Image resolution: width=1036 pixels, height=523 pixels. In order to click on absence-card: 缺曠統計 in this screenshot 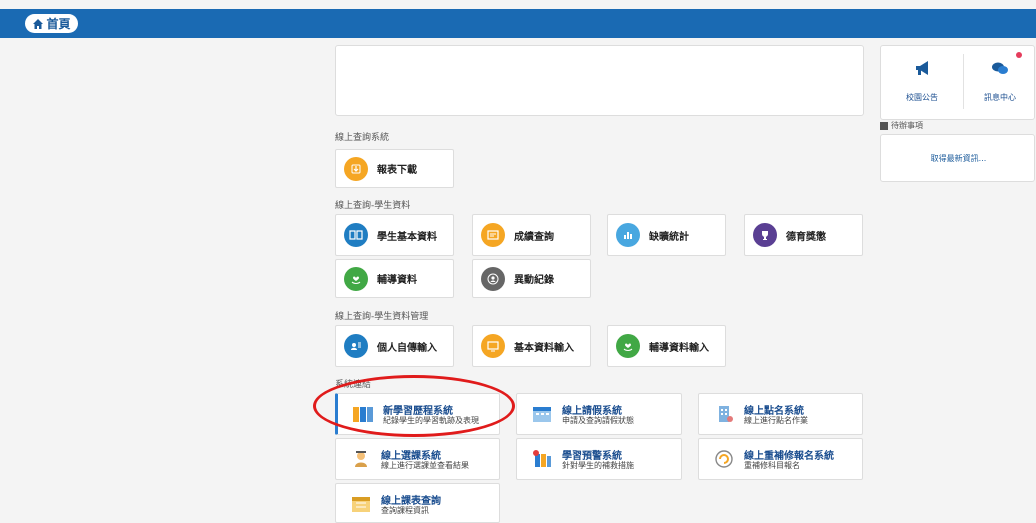, I will do `click(666, 235)`.